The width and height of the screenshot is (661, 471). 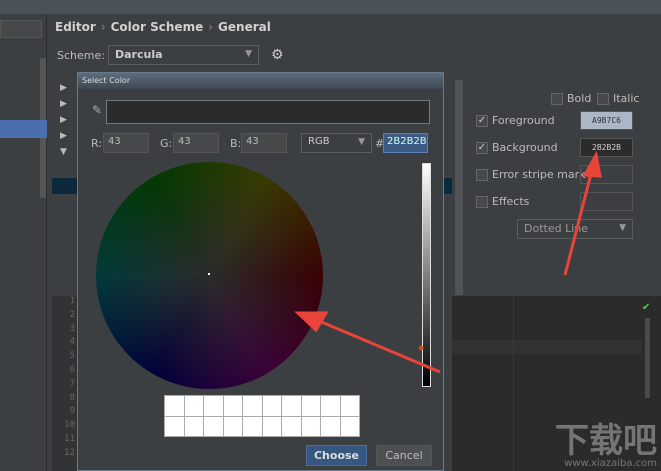 What do you see at coordinates (578, 222) in the screenshot?
I see `arrow-to-background` at bounding box center [578, 222].